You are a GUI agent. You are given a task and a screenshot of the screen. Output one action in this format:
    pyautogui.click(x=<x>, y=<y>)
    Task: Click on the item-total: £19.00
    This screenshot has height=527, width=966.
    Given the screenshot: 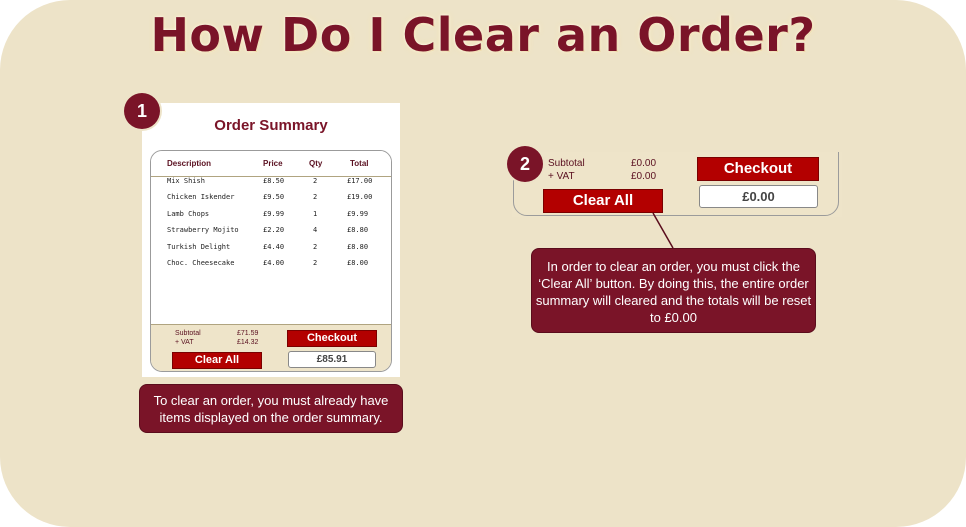 What is the action you would take?
    pyautogui.click(x=360, y=197)
    